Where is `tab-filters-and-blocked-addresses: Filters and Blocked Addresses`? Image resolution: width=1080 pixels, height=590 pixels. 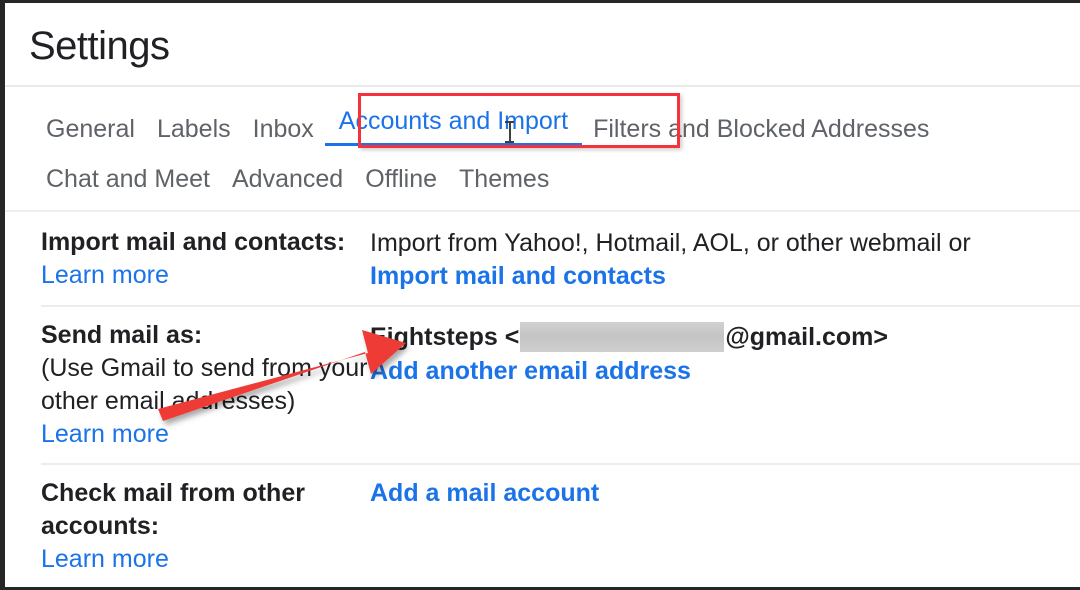
tab-filters-and-blocked-addresses: Filters and Blocked Addresses is located at coordinates (761, 129).